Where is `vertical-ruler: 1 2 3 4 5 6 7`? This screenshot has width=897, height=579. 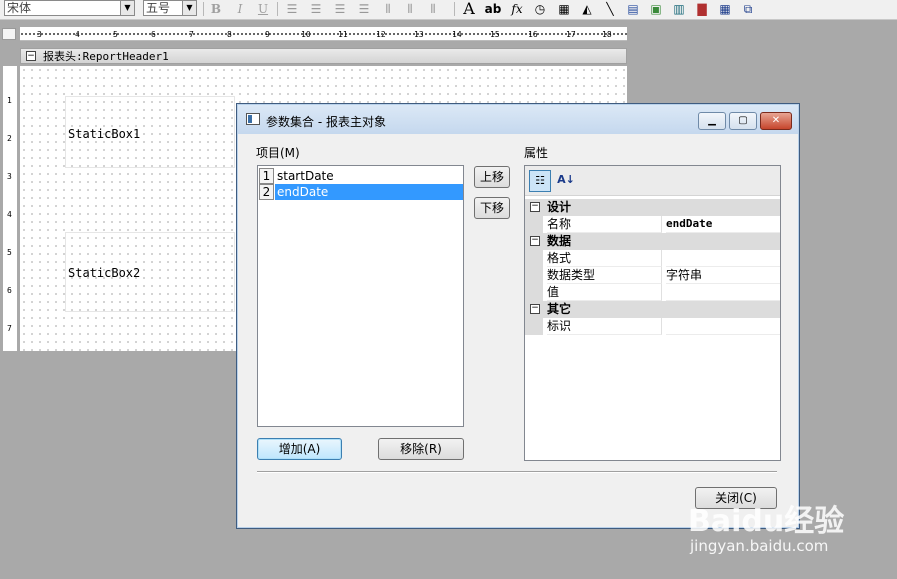 vertical-ruler: 1 2 3 4 5 6 7 is located at coordinates (10, 208).